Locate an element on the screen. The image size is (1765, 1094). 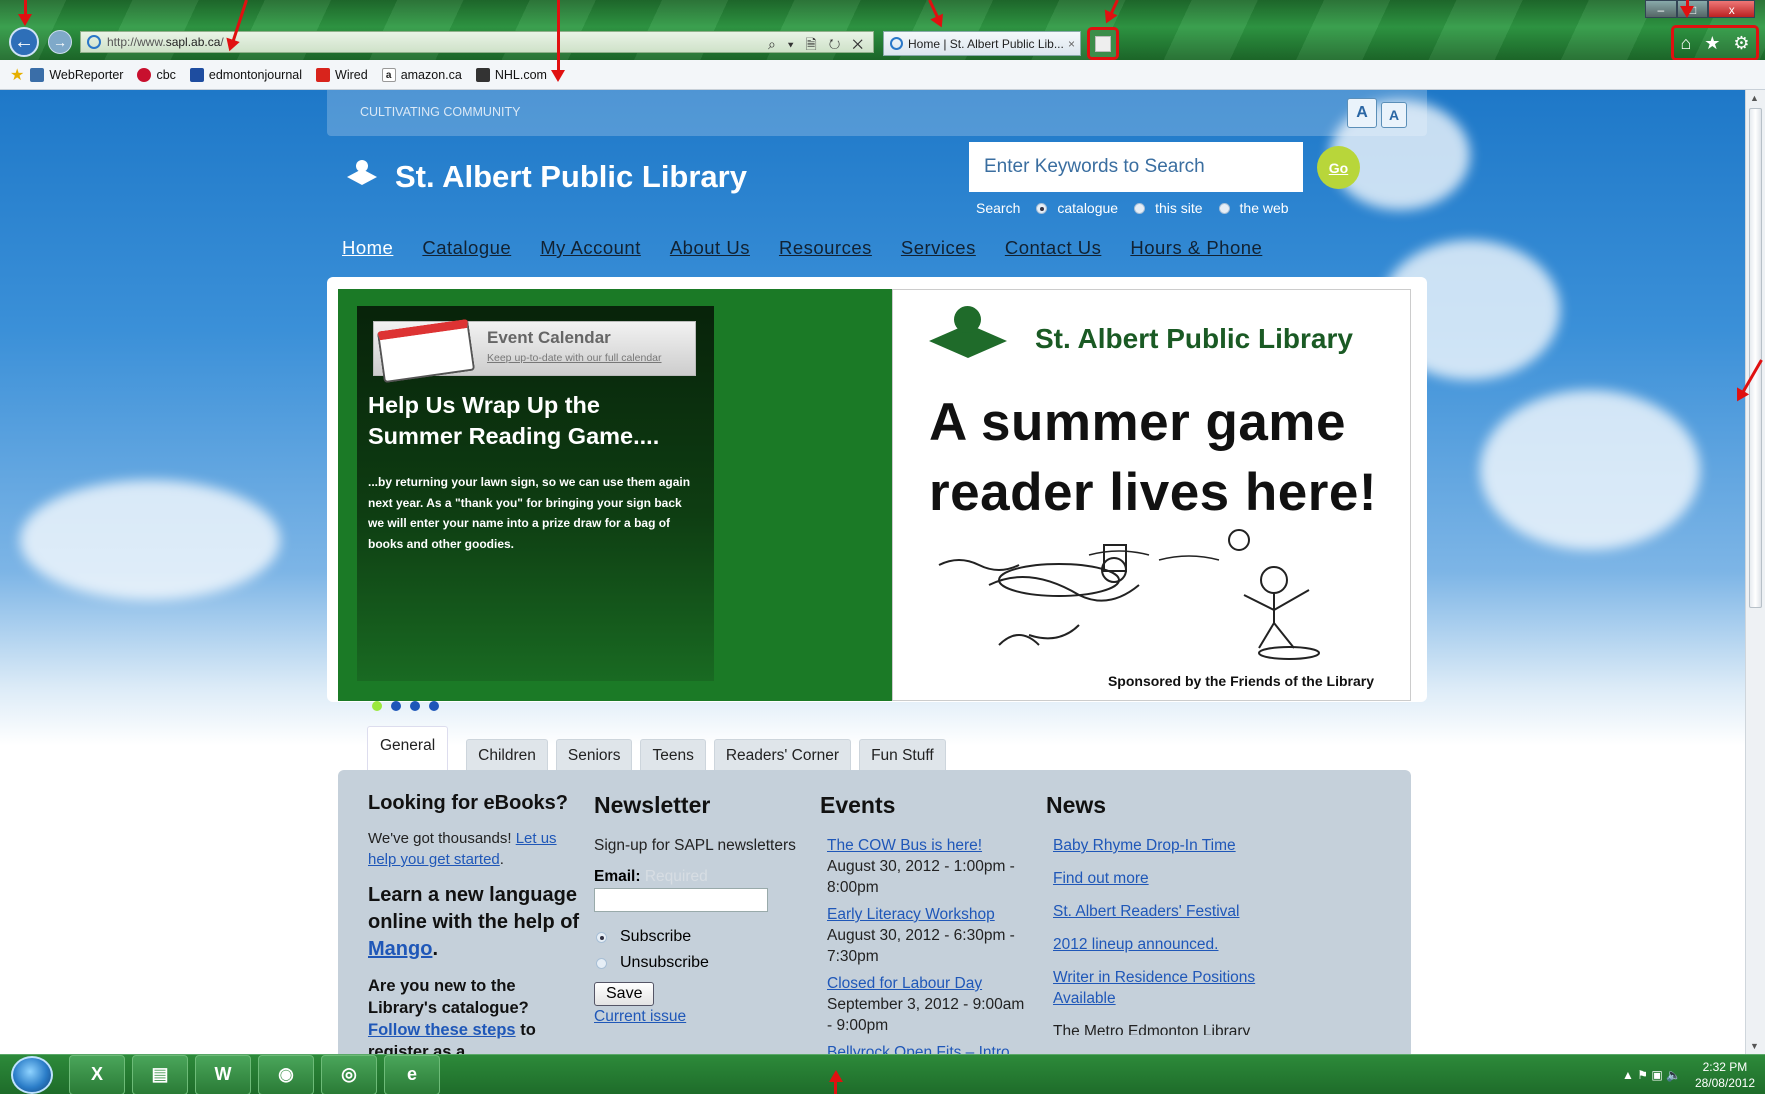
follow-steps-link: Follow these steps is located at coordinates (442, 1030).